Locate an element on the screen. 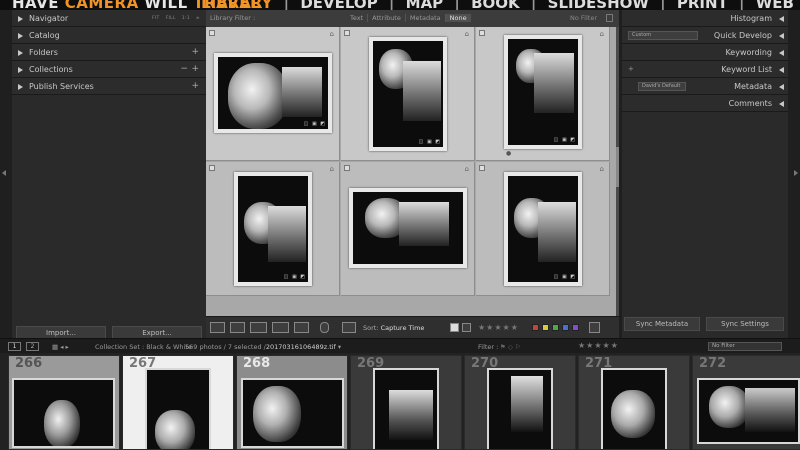  add-keyword-button: + is located at coordinates (631, 69).